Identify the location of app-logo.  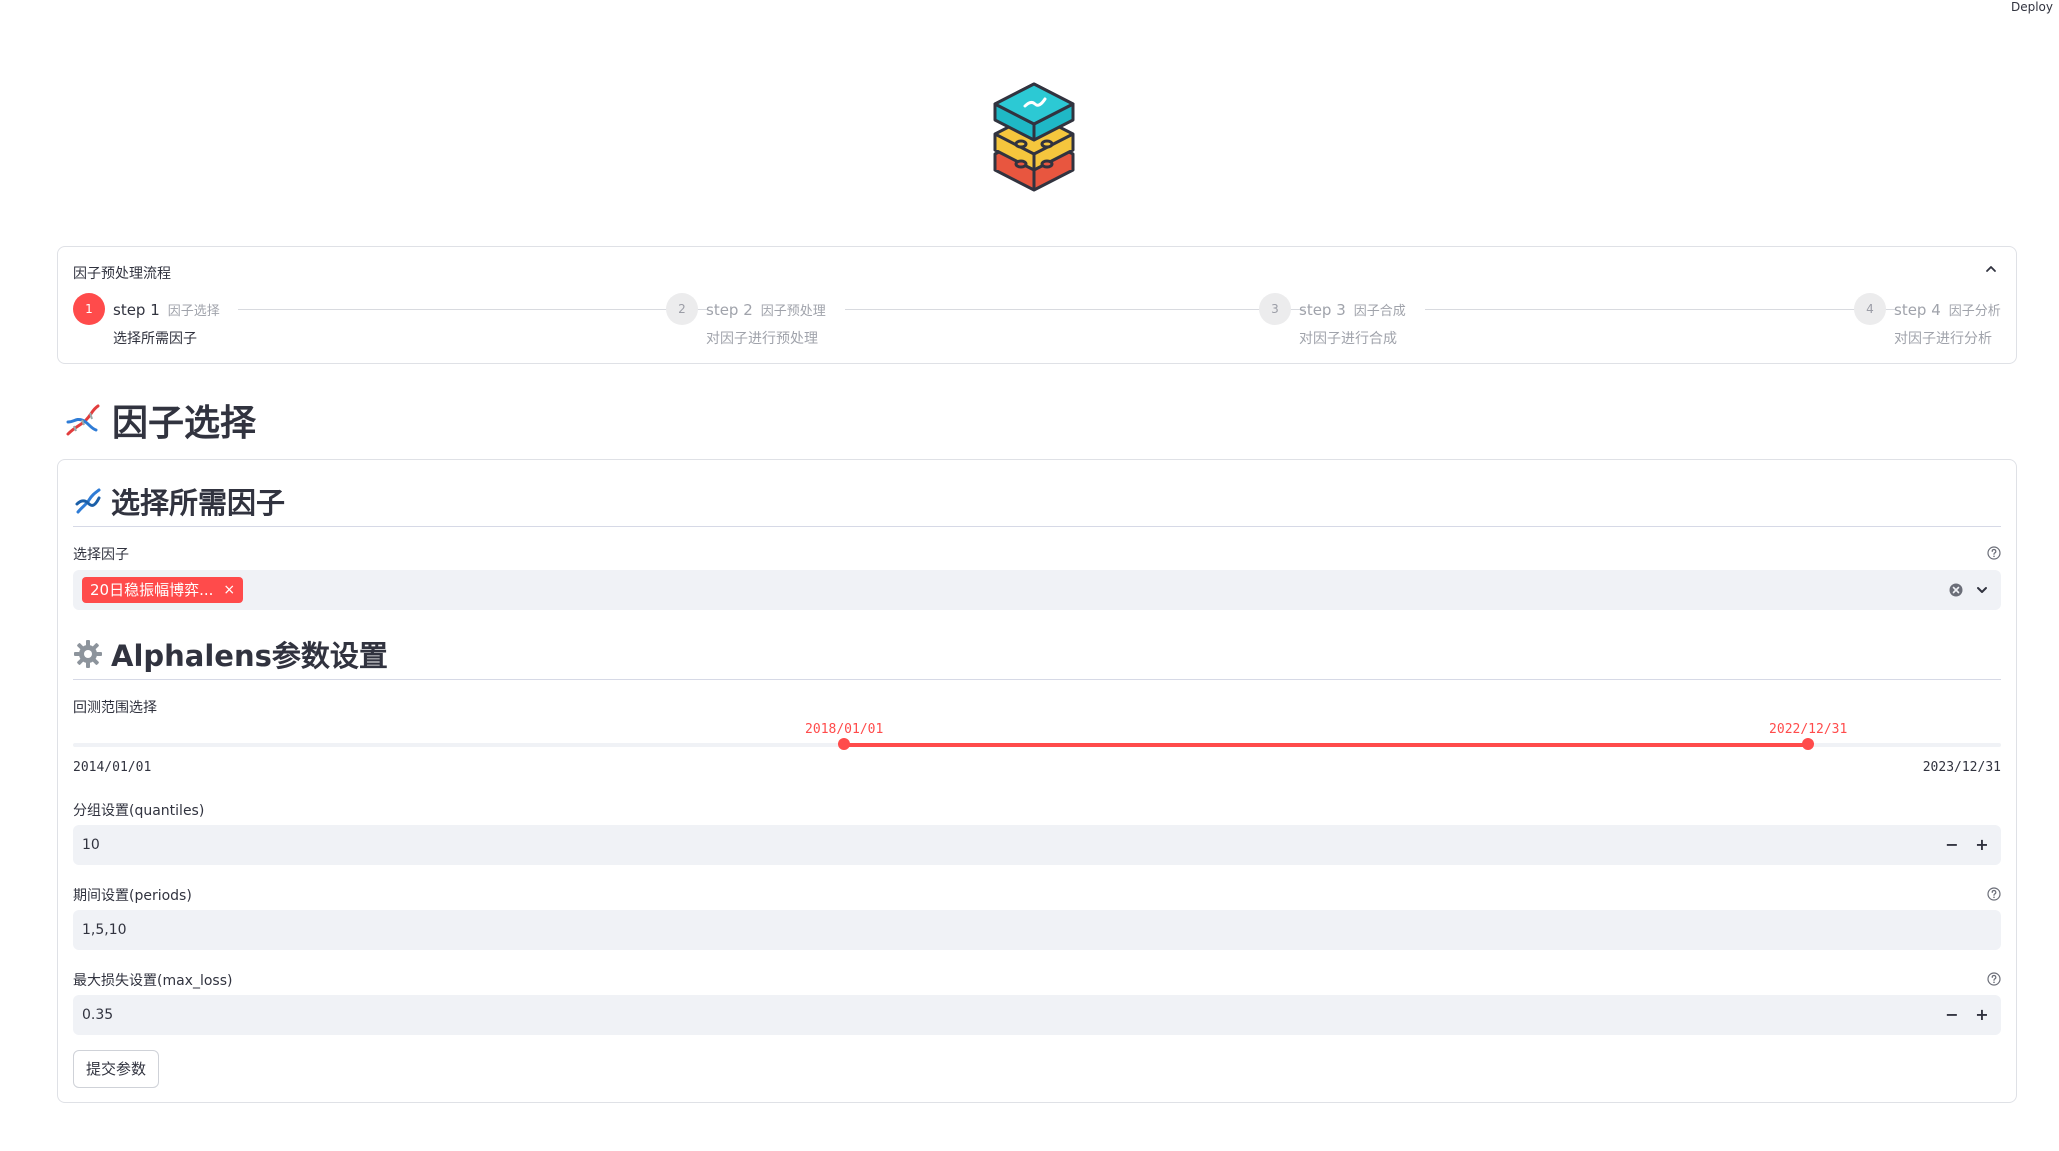
(1034, 137).